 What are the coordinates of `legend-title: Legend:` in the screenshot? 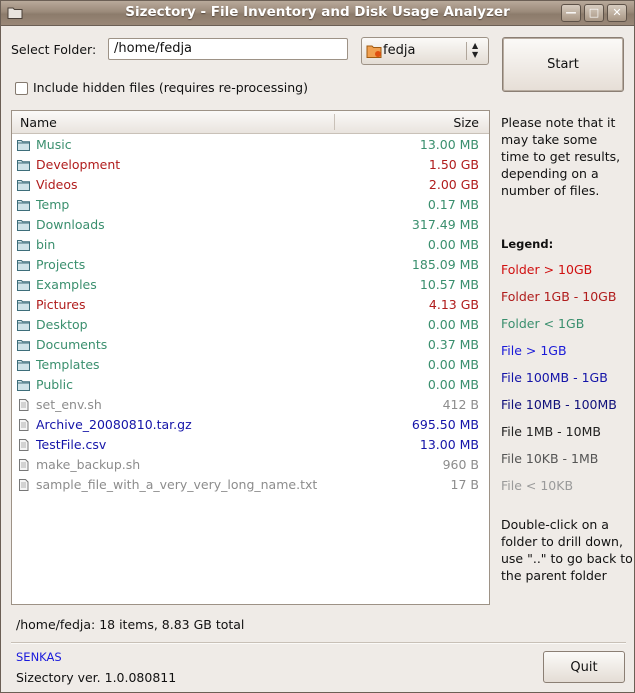 It's located at (527, 244).